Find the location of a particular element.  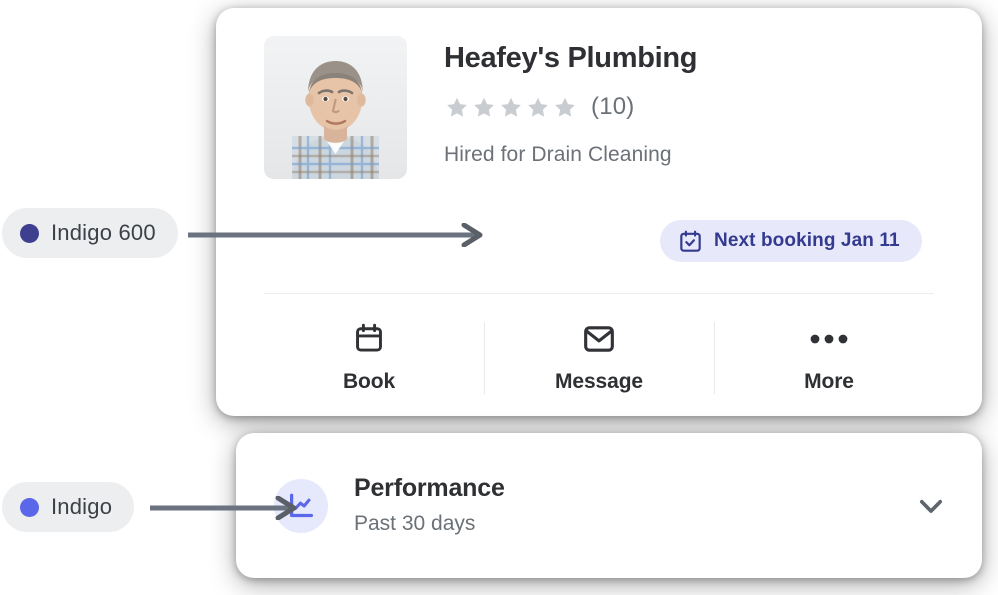

calendar-check-icon is located at coordinates (690, 241).